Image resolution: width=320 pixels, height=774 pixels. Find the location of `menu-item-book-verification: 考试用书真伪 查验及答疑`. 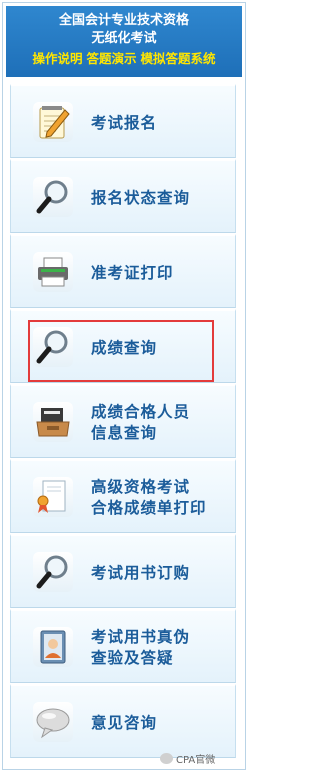

menu-item-book-verification: 考试用书真伪 查验及答疑 is located at coordinates (123, 646).